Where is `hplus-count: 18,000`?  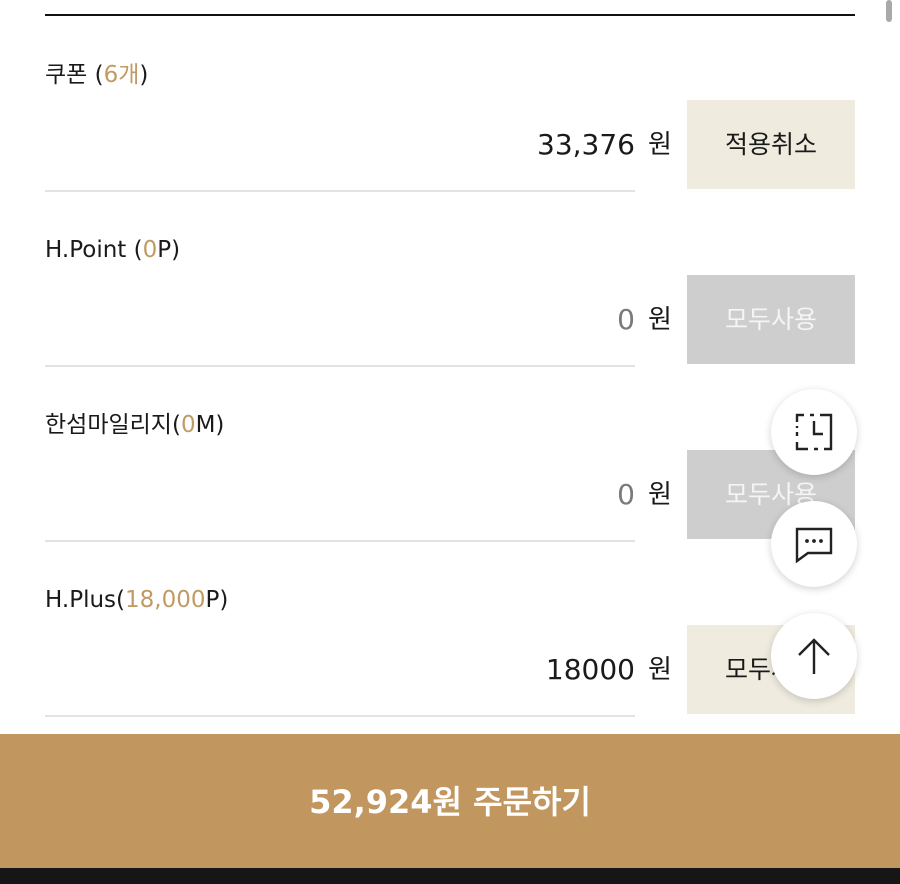 hplus-count: 18,000 is located at coordinates (165, 600).